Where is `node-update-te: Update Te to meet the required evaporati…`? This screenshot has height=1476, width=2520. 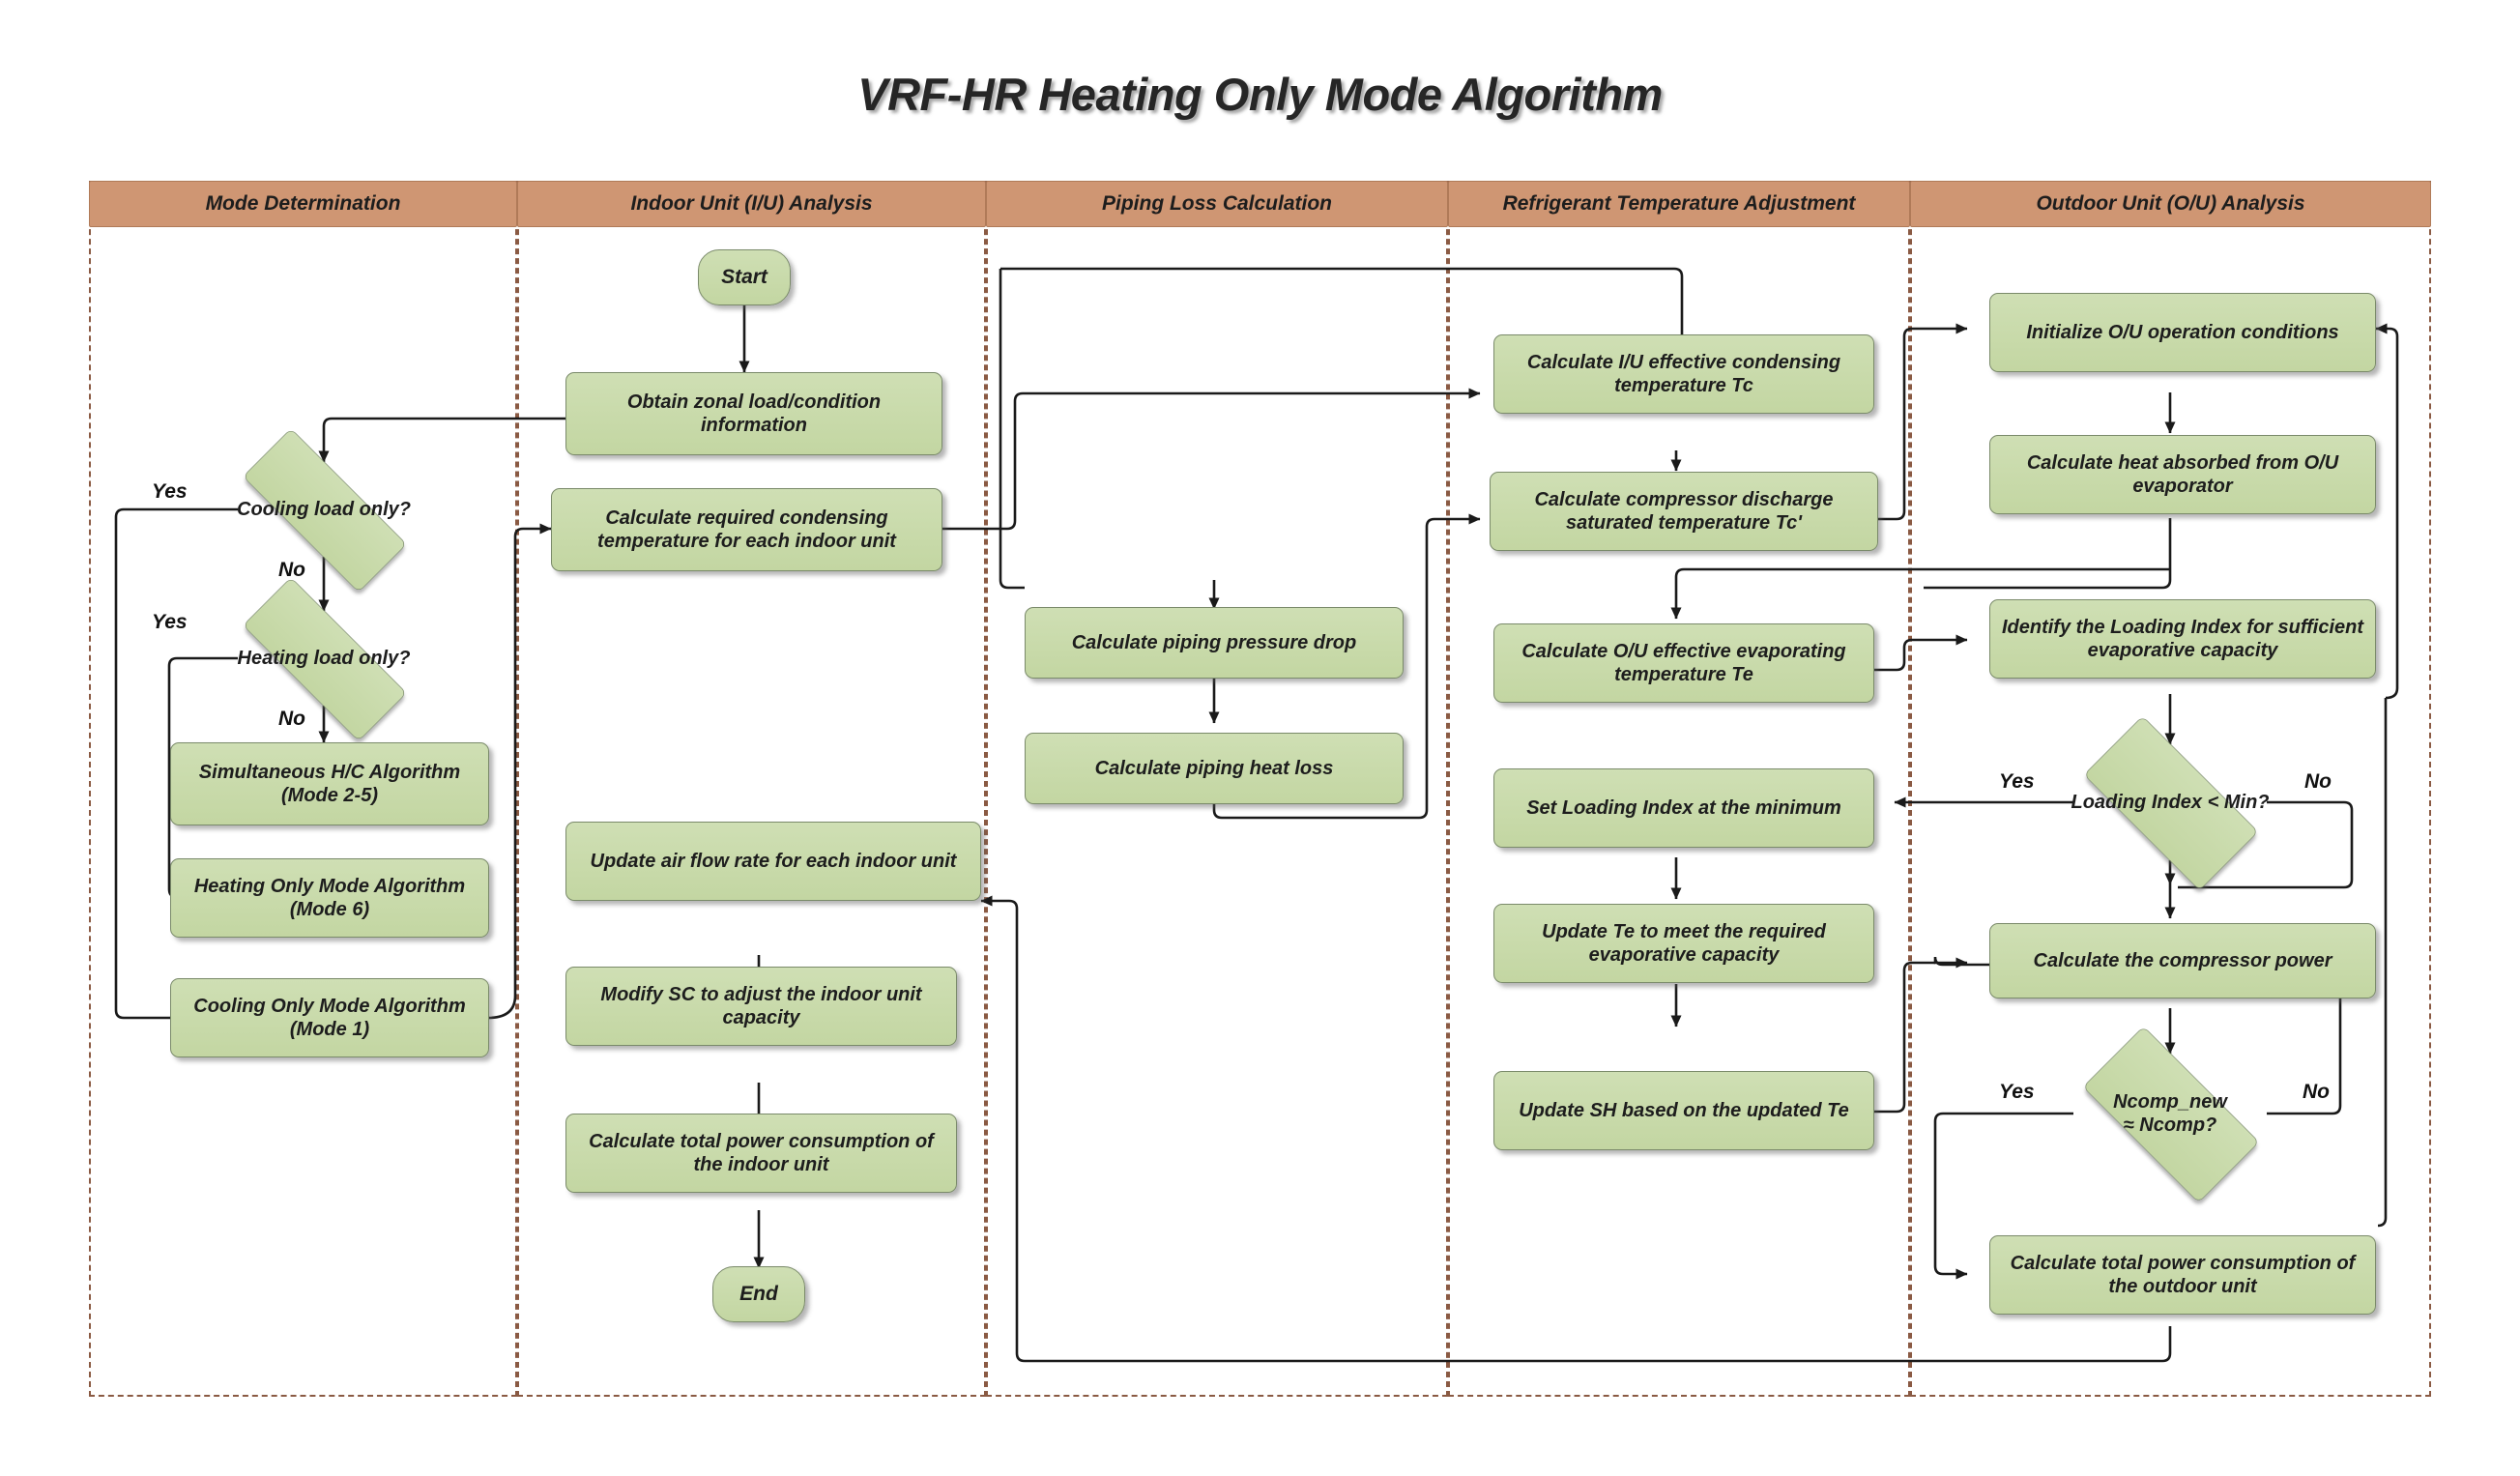 node-update-te: Update Te to meet the required evaporati… is located at coordinates (1683, 944).